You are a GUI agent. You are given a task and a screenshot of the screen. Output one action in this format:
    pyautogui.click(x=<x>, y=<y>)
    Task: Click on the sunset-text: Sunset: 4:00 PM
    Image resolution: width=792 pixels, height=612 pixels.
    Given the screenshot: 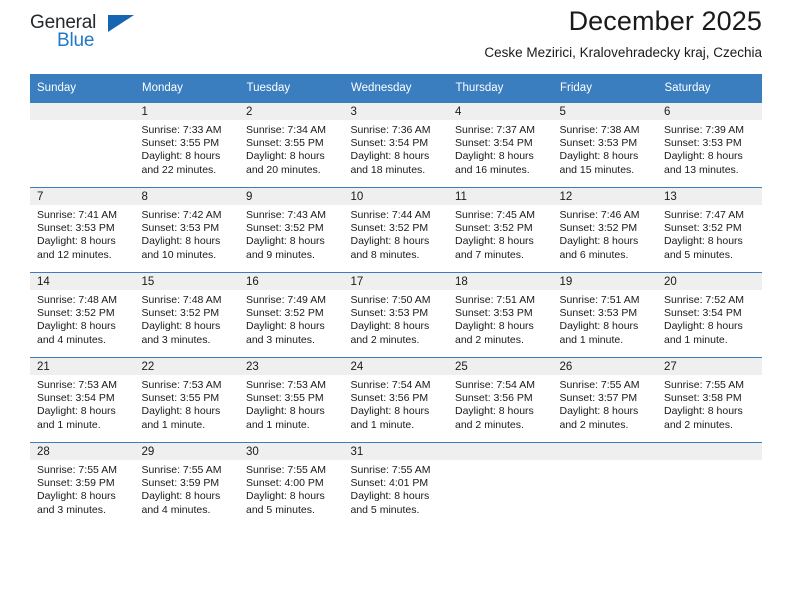 What is the action you would take?
    pyautogui.click(x=285, y=483)
    